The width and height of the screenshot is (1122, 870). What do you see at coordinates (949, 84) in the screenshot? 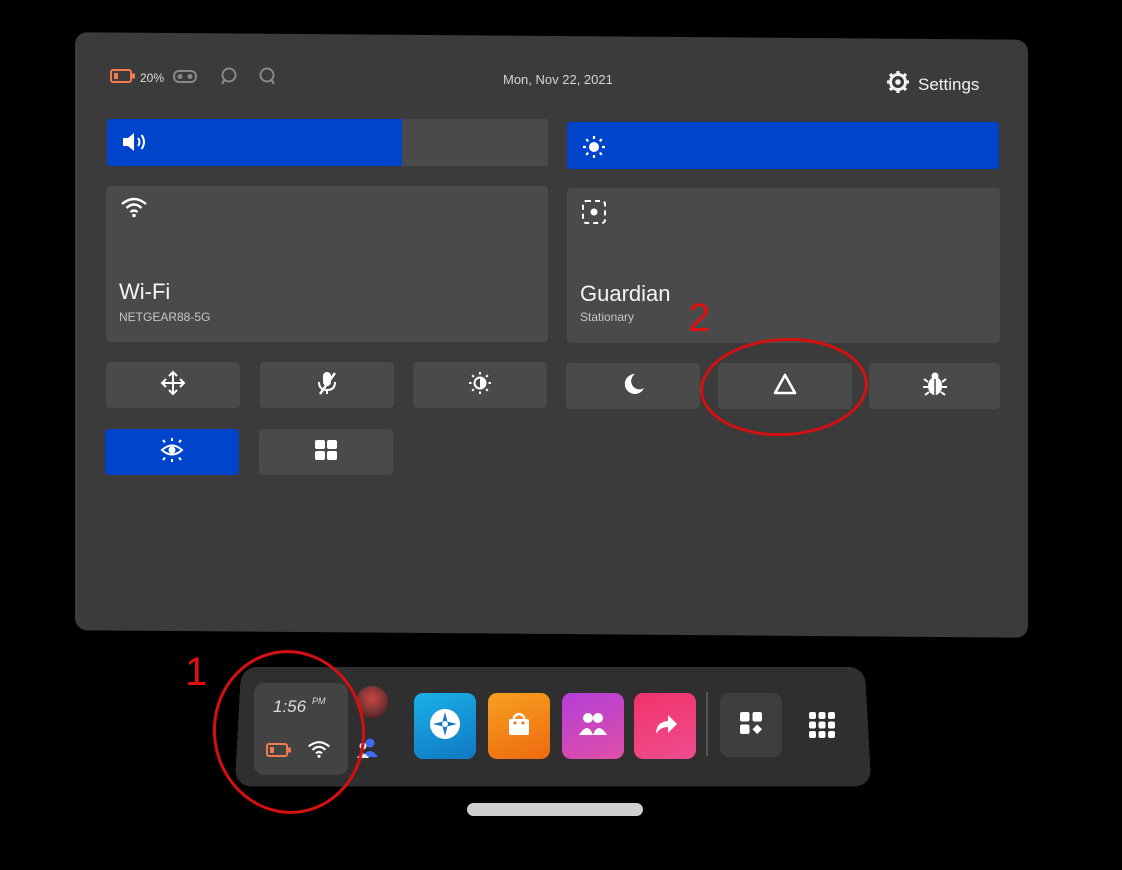
I see `settings-label: Settings` at bounding box center [949, 84].